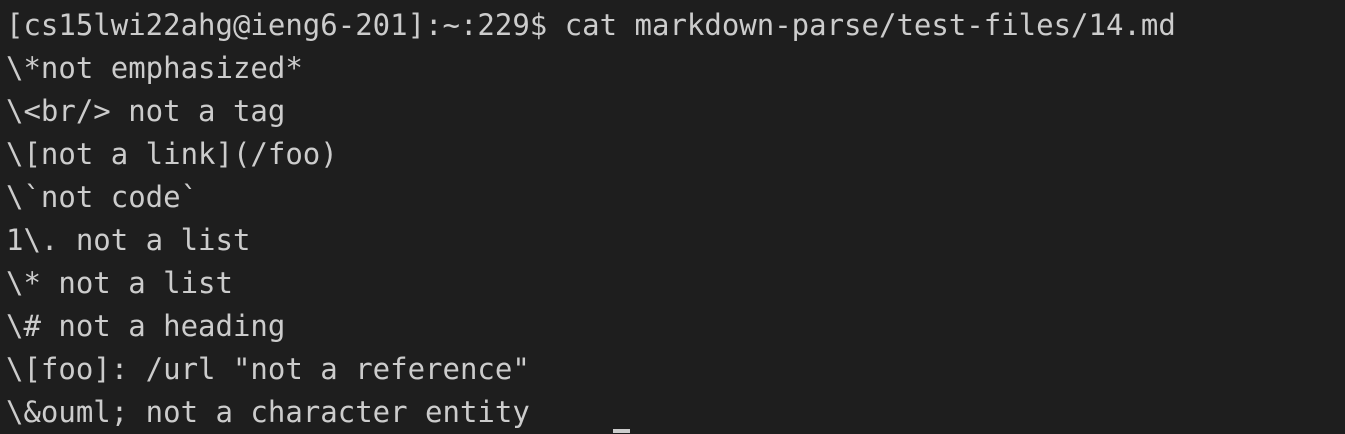 This screenshot has height=434, width=1345. Describe the element at coordinates (146, 326) in the screenshot. I see `output-line: \# not a heading` at that location.